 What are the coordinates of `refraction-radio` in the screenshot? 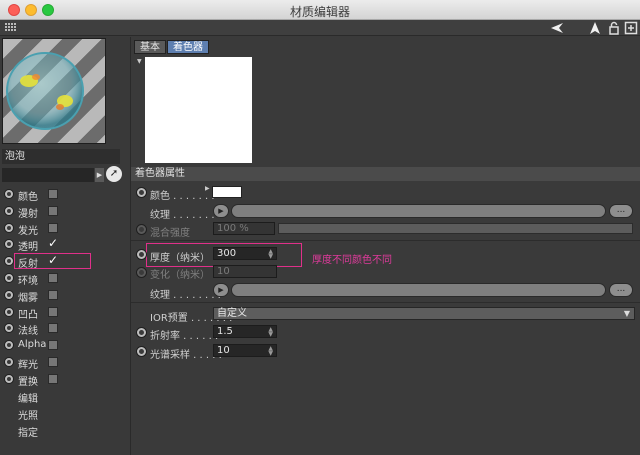 It's located at (141, 332).